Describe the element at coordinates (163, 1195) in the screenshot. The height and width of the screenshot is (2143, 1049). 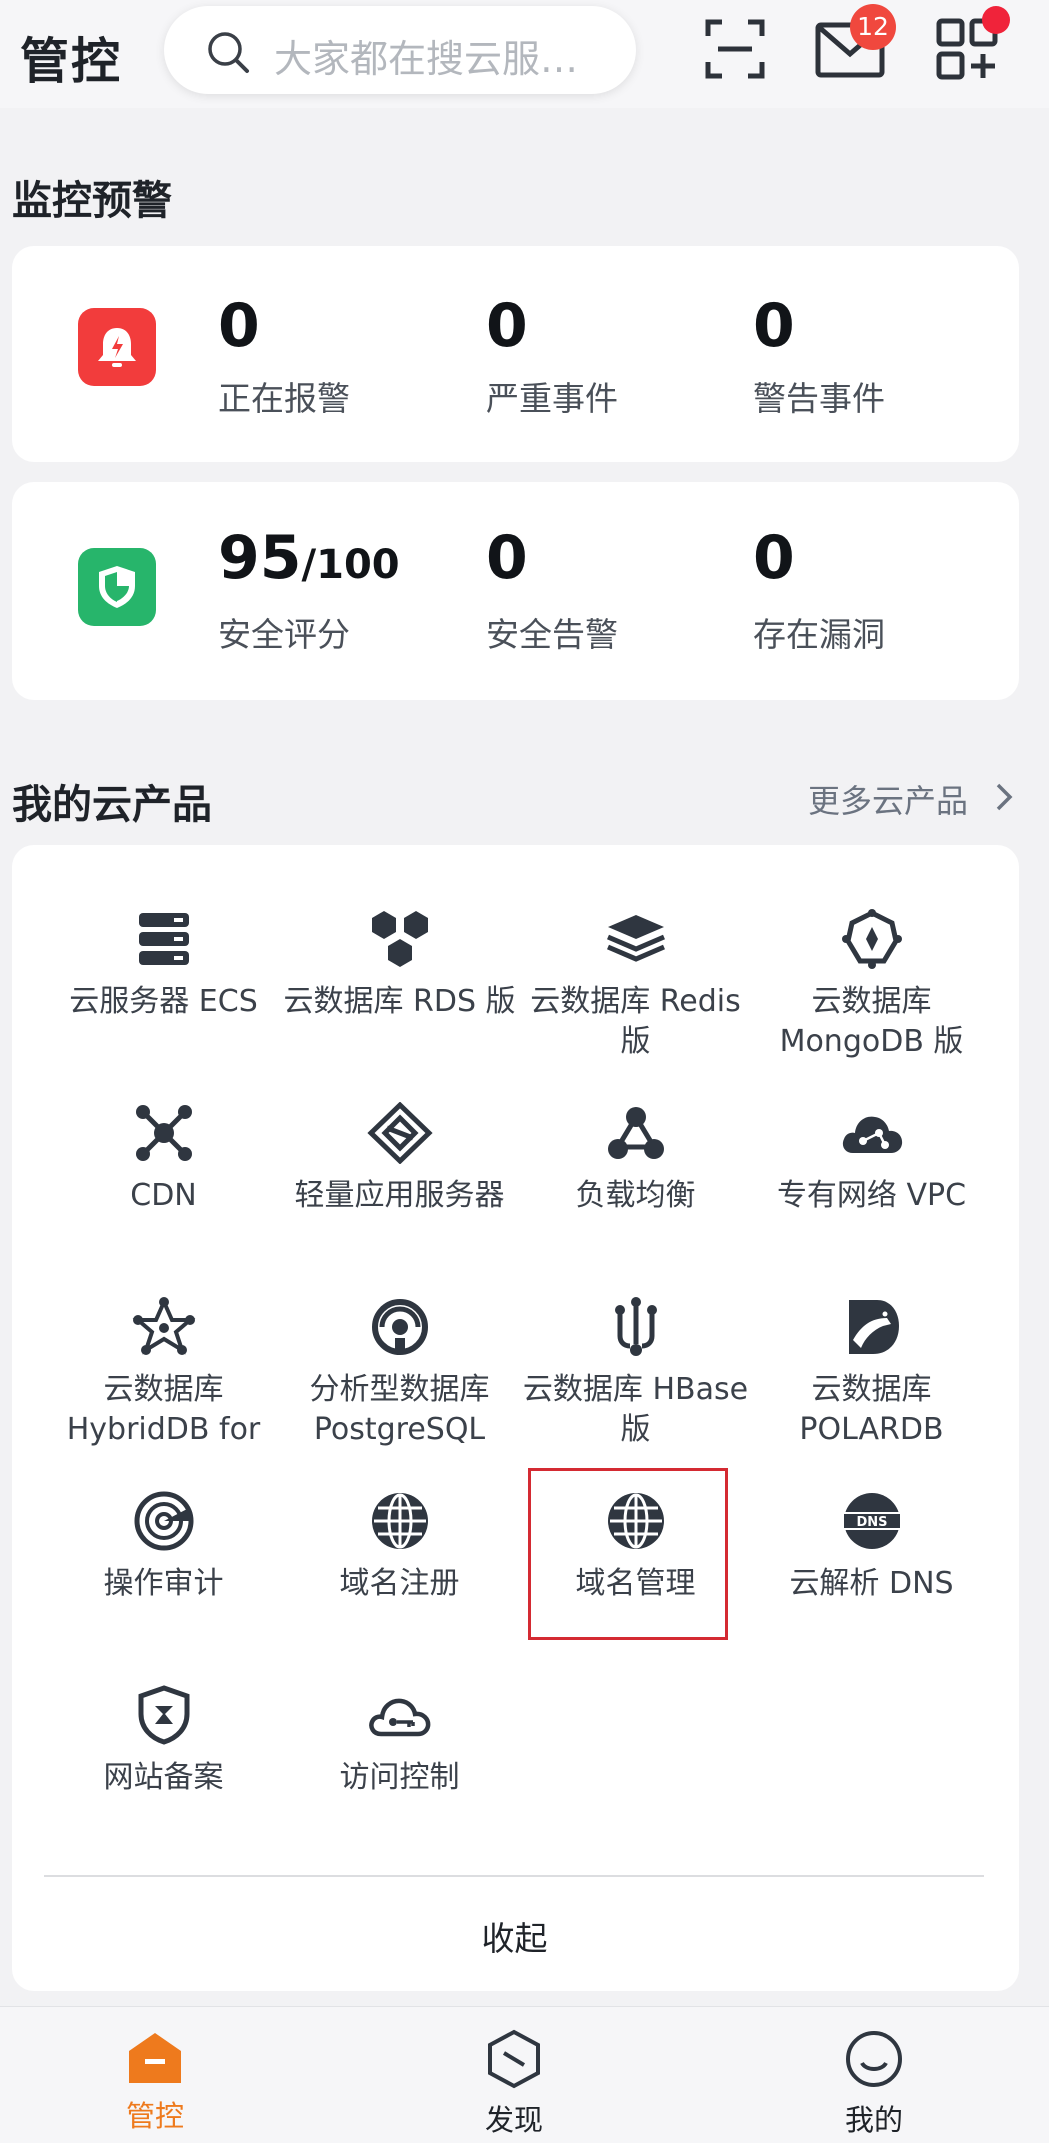
I see `product-label: CDN` at that location.